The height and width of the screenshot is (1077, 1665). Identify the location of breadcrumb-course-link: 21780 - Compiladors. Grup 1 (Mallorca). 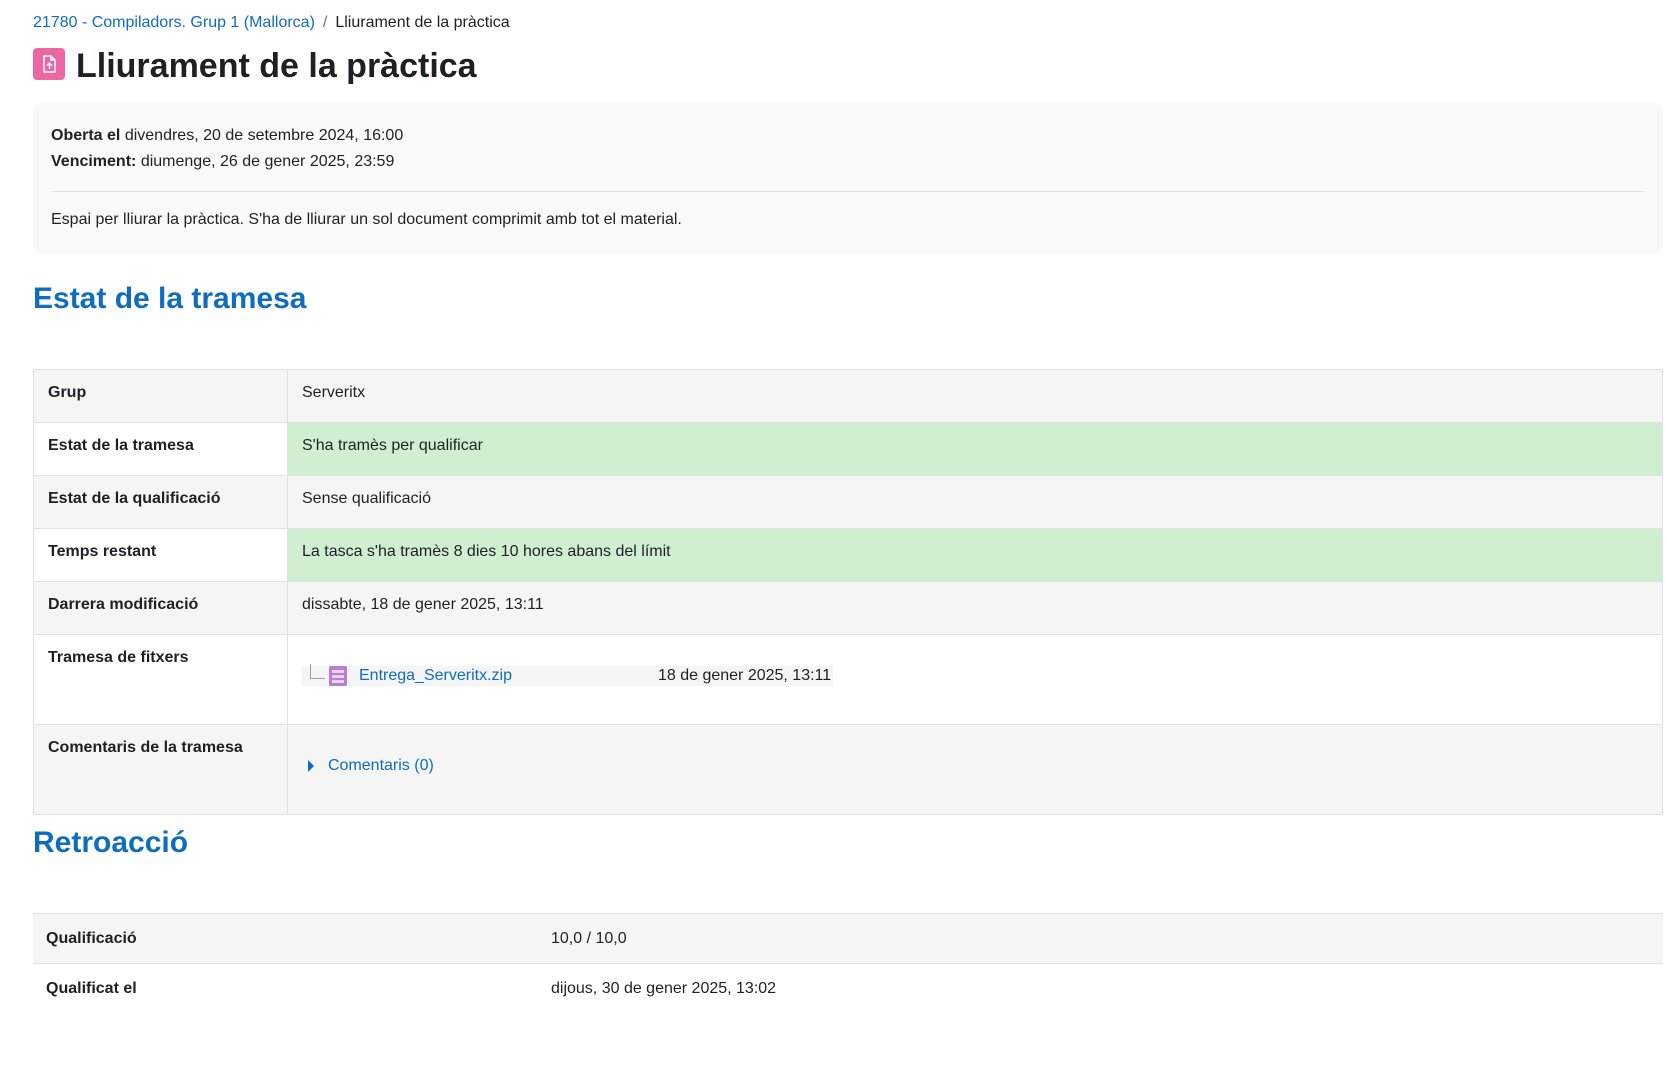
(174, 22).